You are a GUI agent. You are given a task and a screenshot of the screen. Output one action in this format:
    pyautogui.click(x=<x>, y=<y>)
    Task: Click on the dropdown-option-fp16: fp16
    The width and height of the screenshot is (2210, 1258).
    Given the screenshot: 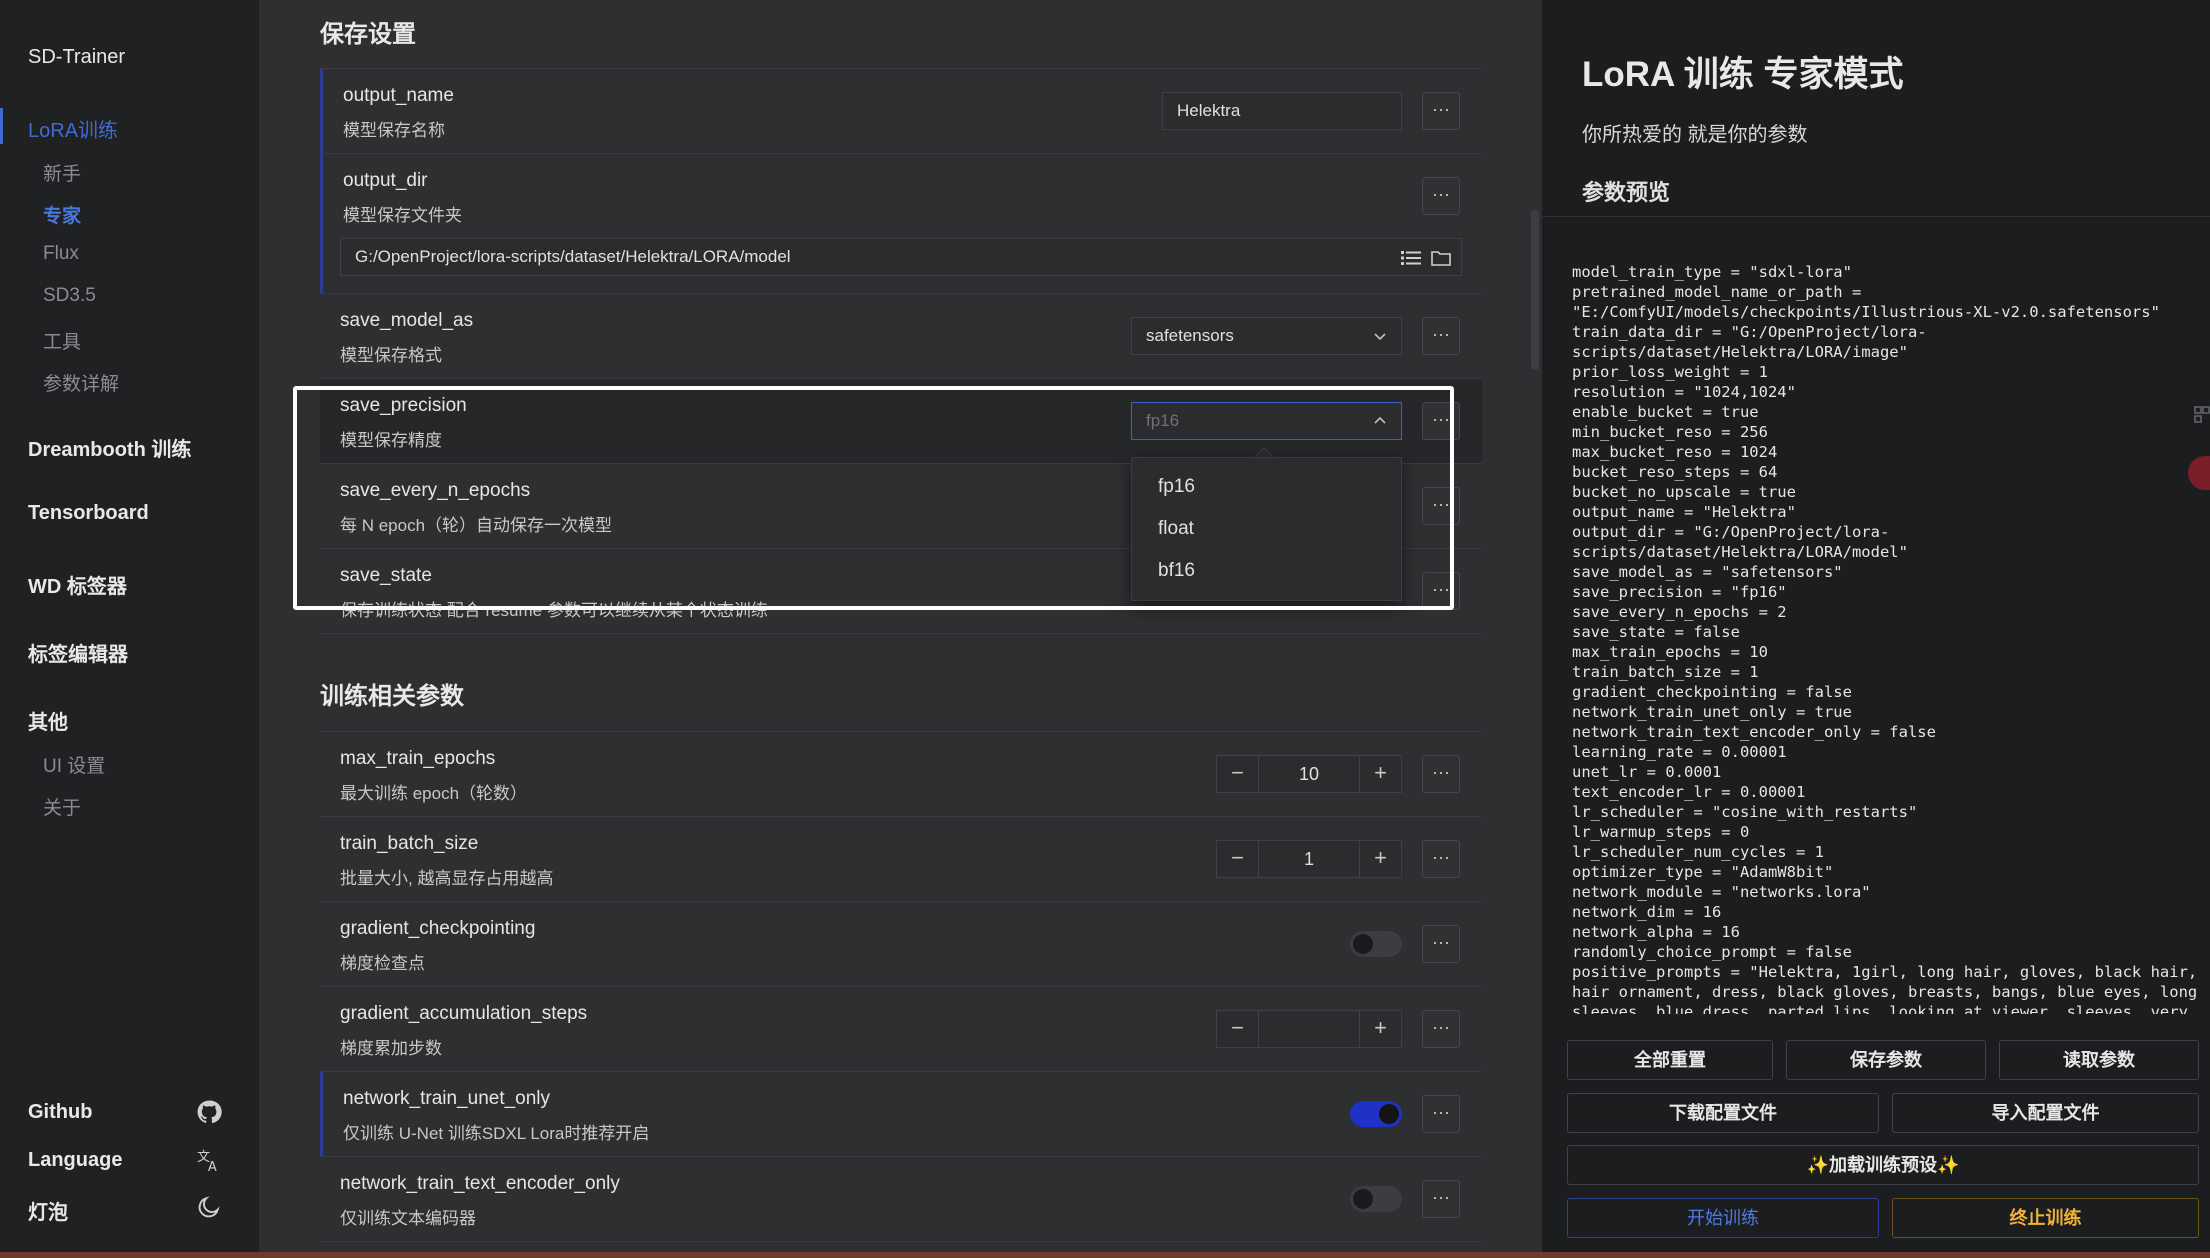 What is the action you would take?
    pyautogui.click(x=1176, y=487)
    